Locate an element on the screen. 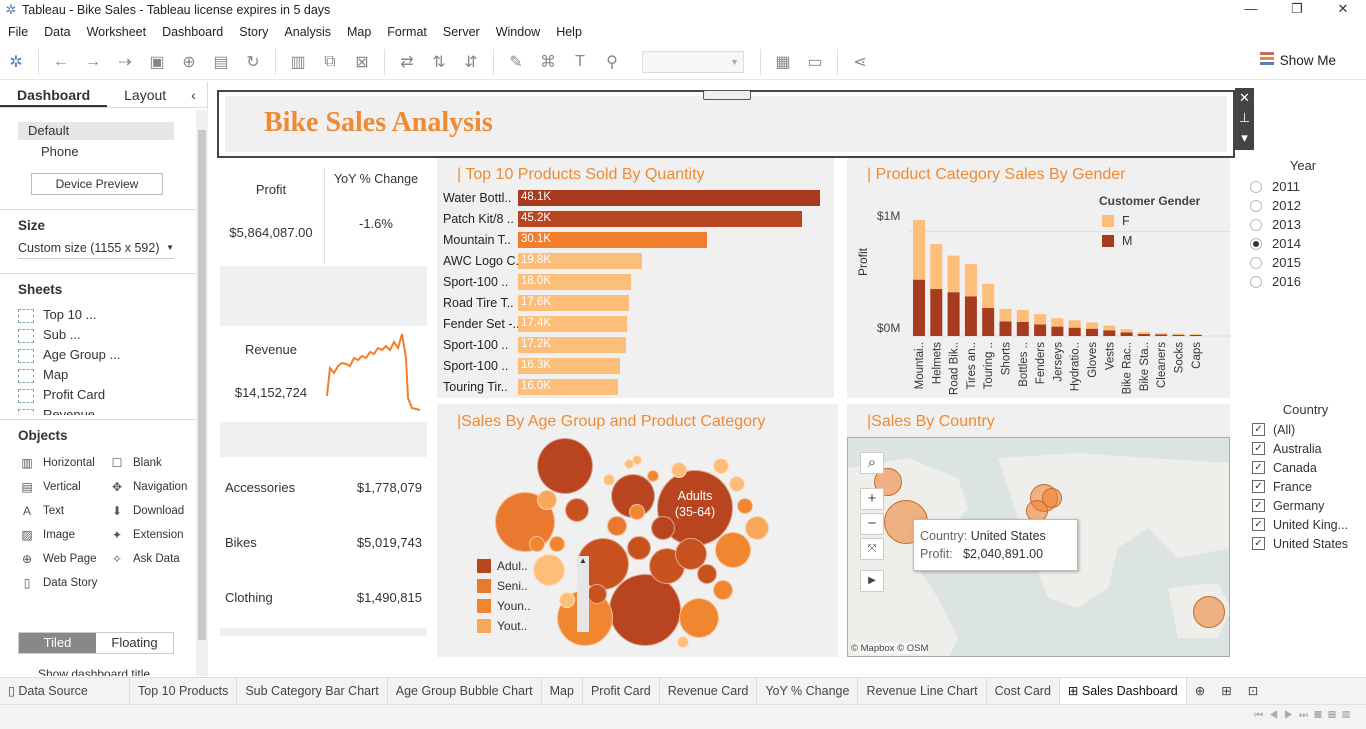 This screenshot has height=729, width=1366. menu-map: Map is located at coordinates (359, 32).